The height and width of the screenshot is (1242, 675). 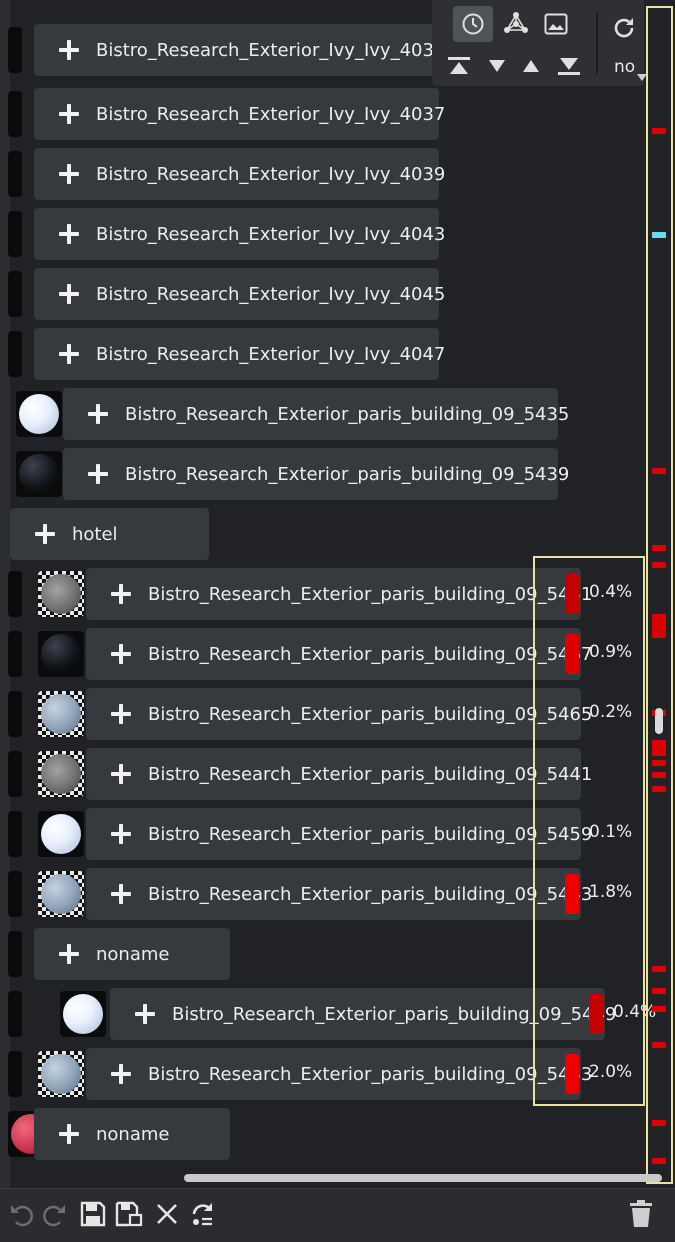 I want to click on delete-button, so click(x=641, y=1214).